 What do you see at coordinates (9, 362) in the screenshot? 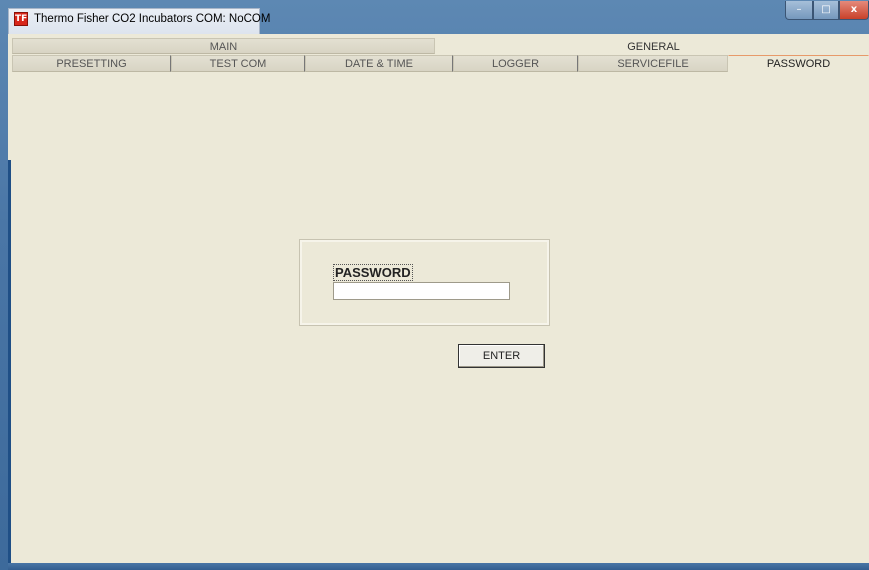
I see `left-edge-bar` at bounding box center [9, 362].